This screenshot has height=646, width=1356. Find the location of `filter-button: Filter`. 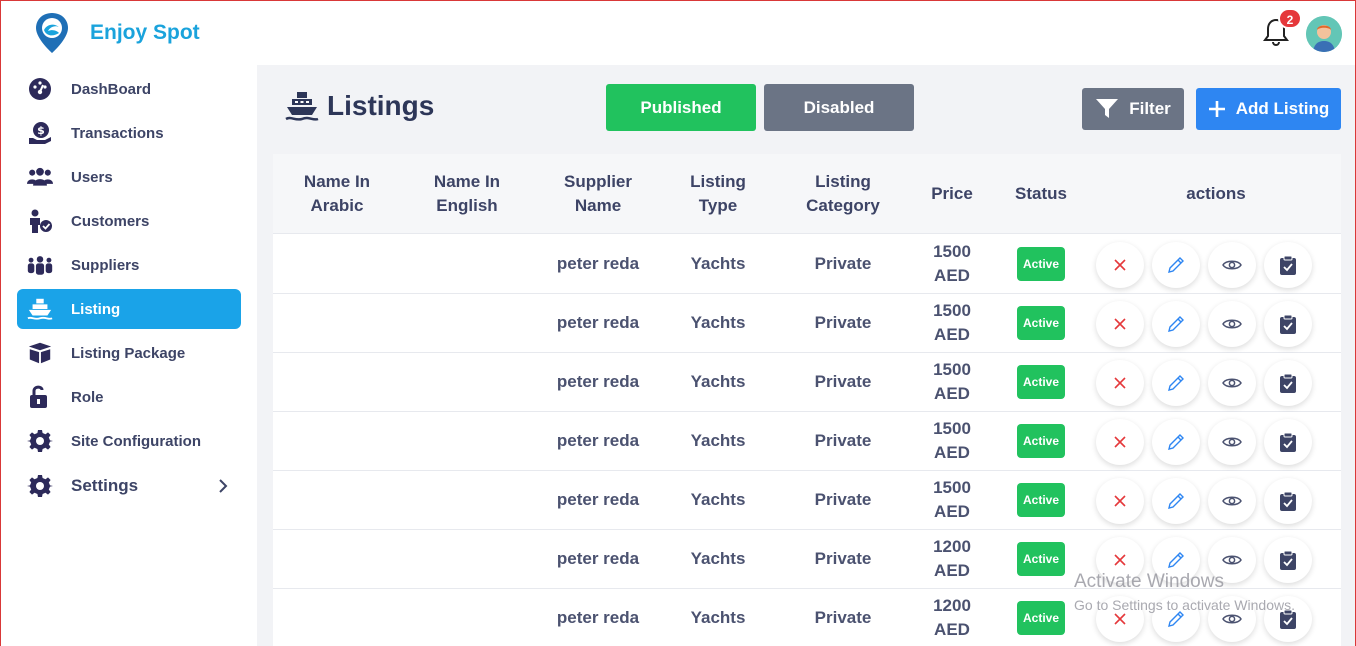

filter-button: Filter is located at coordinates (1133, 109).